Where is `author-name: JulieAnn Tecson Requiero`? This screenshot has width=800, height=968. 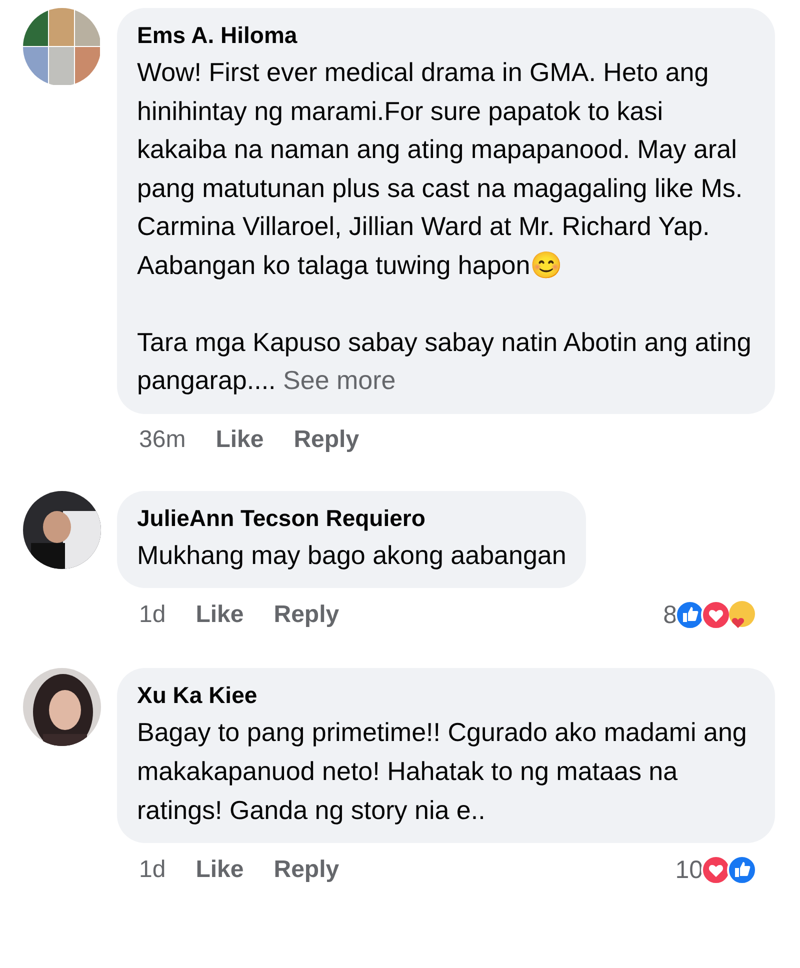
author-name: JulieAnn Tecson Requiero is located at coordinates (351, 518).